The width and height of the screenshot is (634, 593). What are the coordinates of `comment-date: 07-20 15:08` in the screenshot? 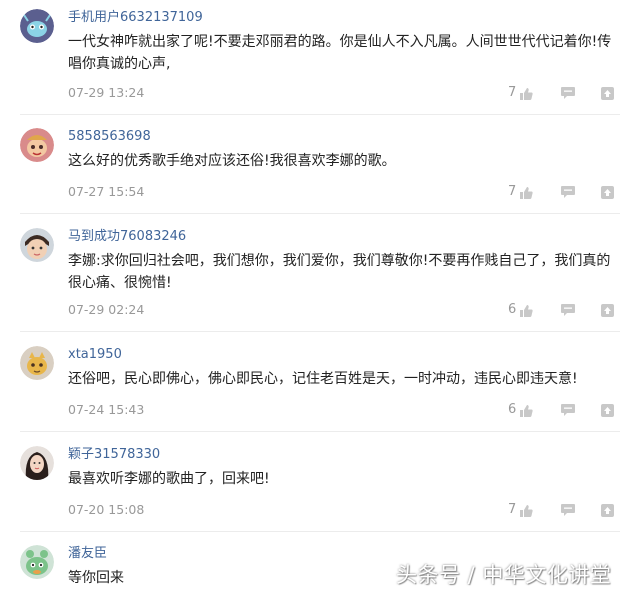 It's located at (106, 509).